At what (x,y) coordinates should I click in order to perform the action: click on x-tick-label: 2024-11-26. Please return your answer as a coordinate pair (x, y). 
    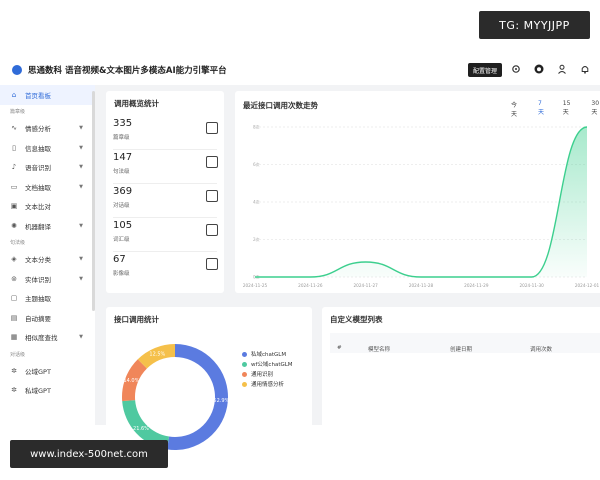
    Looking at the image, I should click on (310, 285).